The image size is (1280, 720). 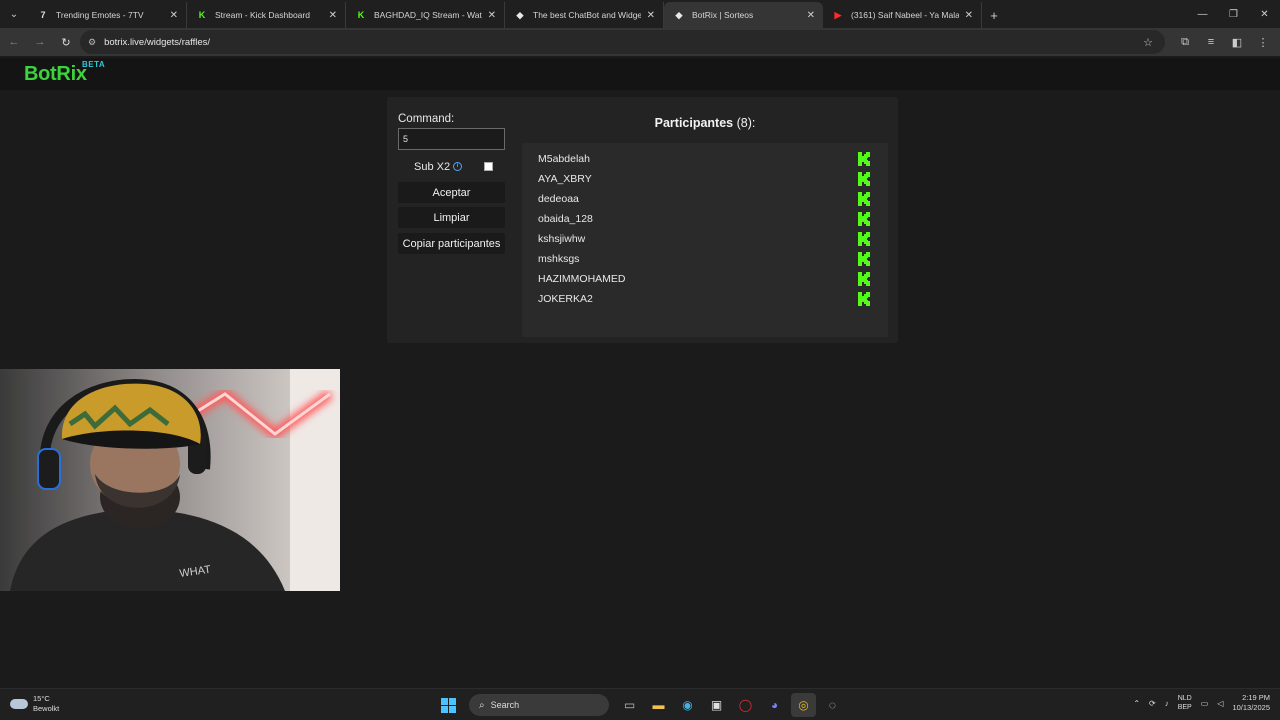 What do you see at coordinates (565, 179) in the screenshot?
I see `participant-name: AYA_XBRY` at bounding box center [565, 179].